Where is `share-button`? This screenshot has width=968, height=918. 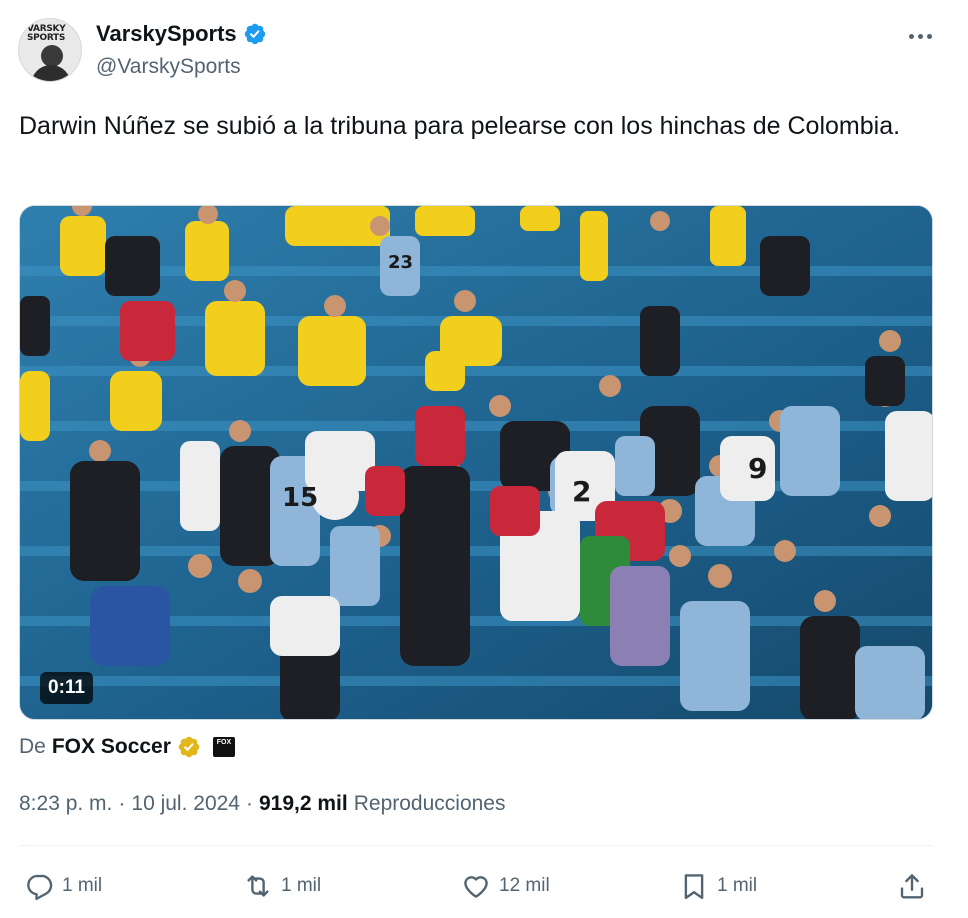 share-button is located at coordinates (912, 886).